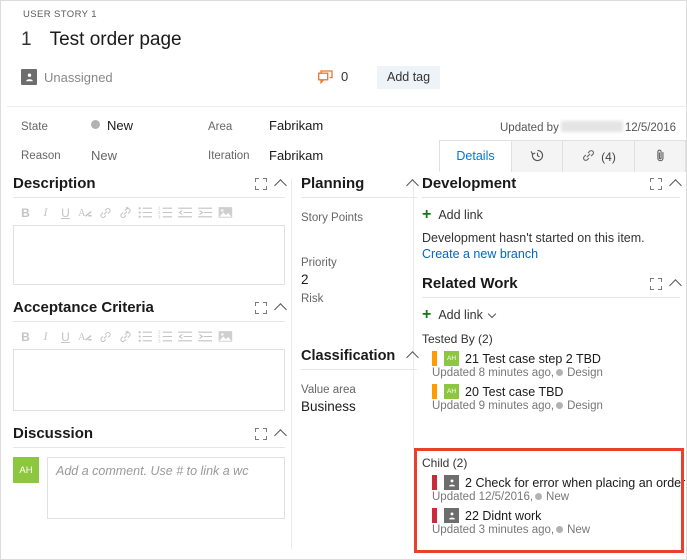 The height and width of the screenshot is (560, 687). I want to click on tab-links-count: (4), so click(608, 156).